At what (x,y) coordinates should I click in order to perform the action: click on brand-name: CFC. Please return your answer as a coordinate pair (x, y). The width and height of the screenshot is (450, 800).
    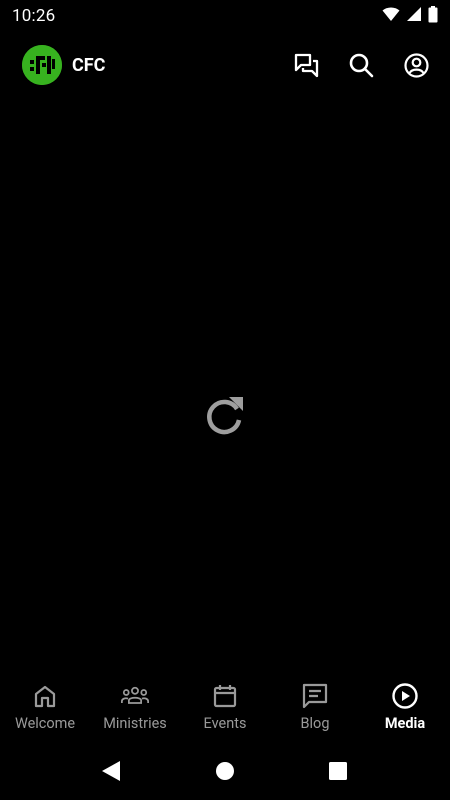
    Looking at the image, I should click on (89, 65).